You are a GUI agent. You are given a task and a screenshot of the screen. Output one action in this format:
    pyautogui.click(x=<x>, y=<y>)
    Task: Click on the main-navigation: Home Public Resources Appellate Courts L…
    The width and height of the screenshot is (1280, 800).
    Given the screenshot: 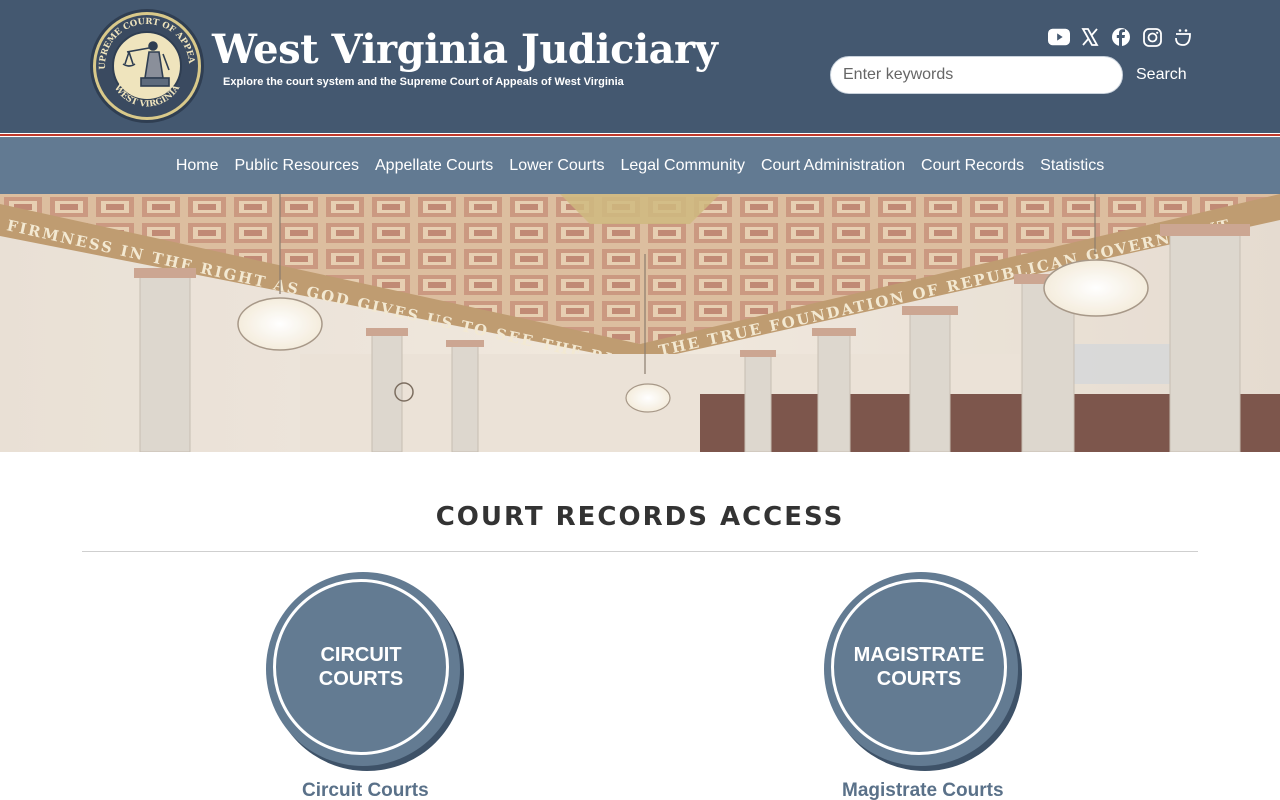 What is the action you would take?
    pyautogui.click(x=640, y=166)
    